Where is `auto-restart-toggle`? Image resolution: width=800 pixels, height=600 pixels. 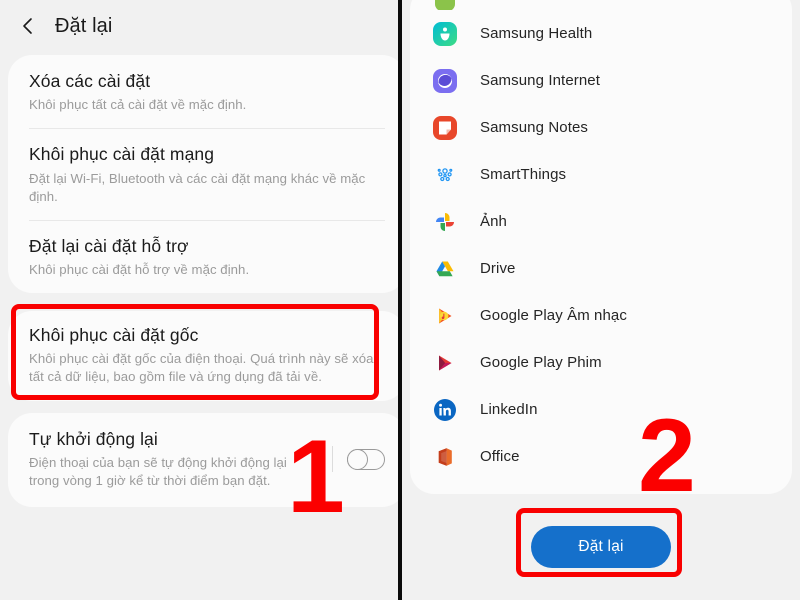
auto-restart-toggle is located at coordinates (366, 459).